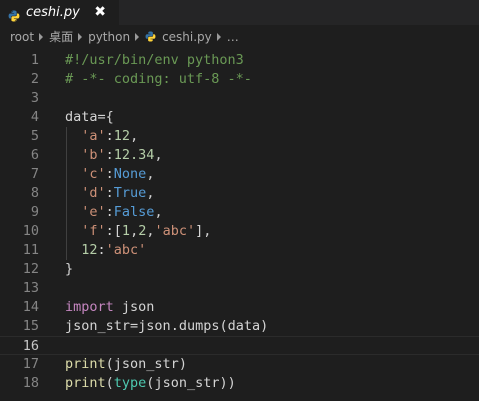 The width and height of the screenshot is (479, 401). I want to click on python-file-icon, so click(150, 36).